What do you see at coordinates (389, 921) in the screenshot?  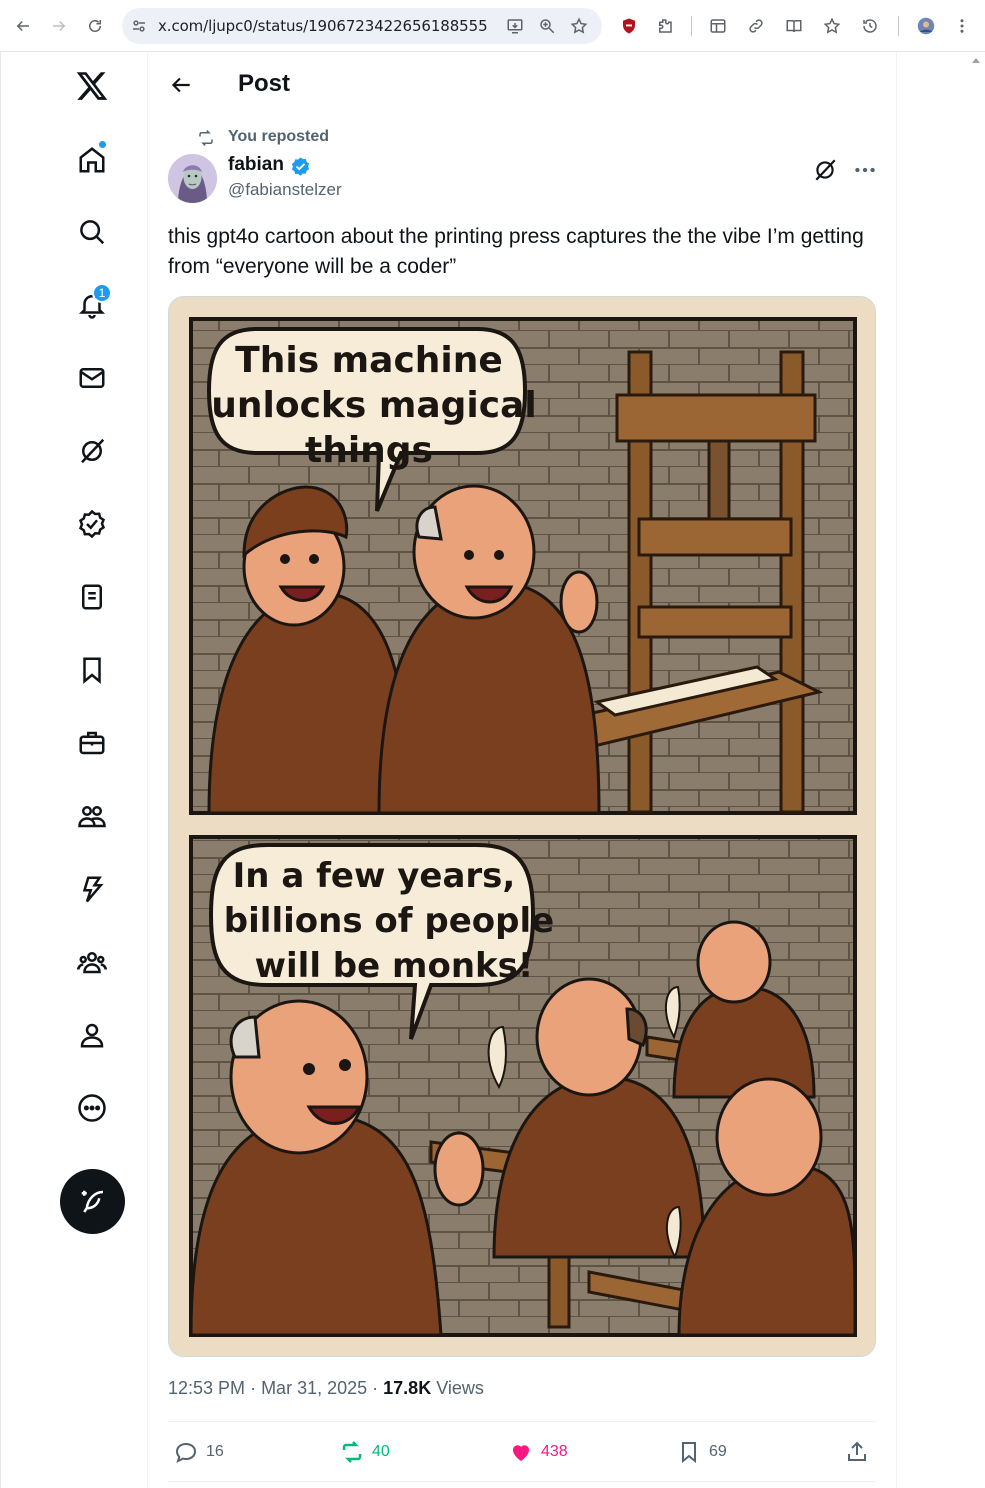 I see `panel-2-caption-line-2: billions of people` at bounding box center [389, 921].